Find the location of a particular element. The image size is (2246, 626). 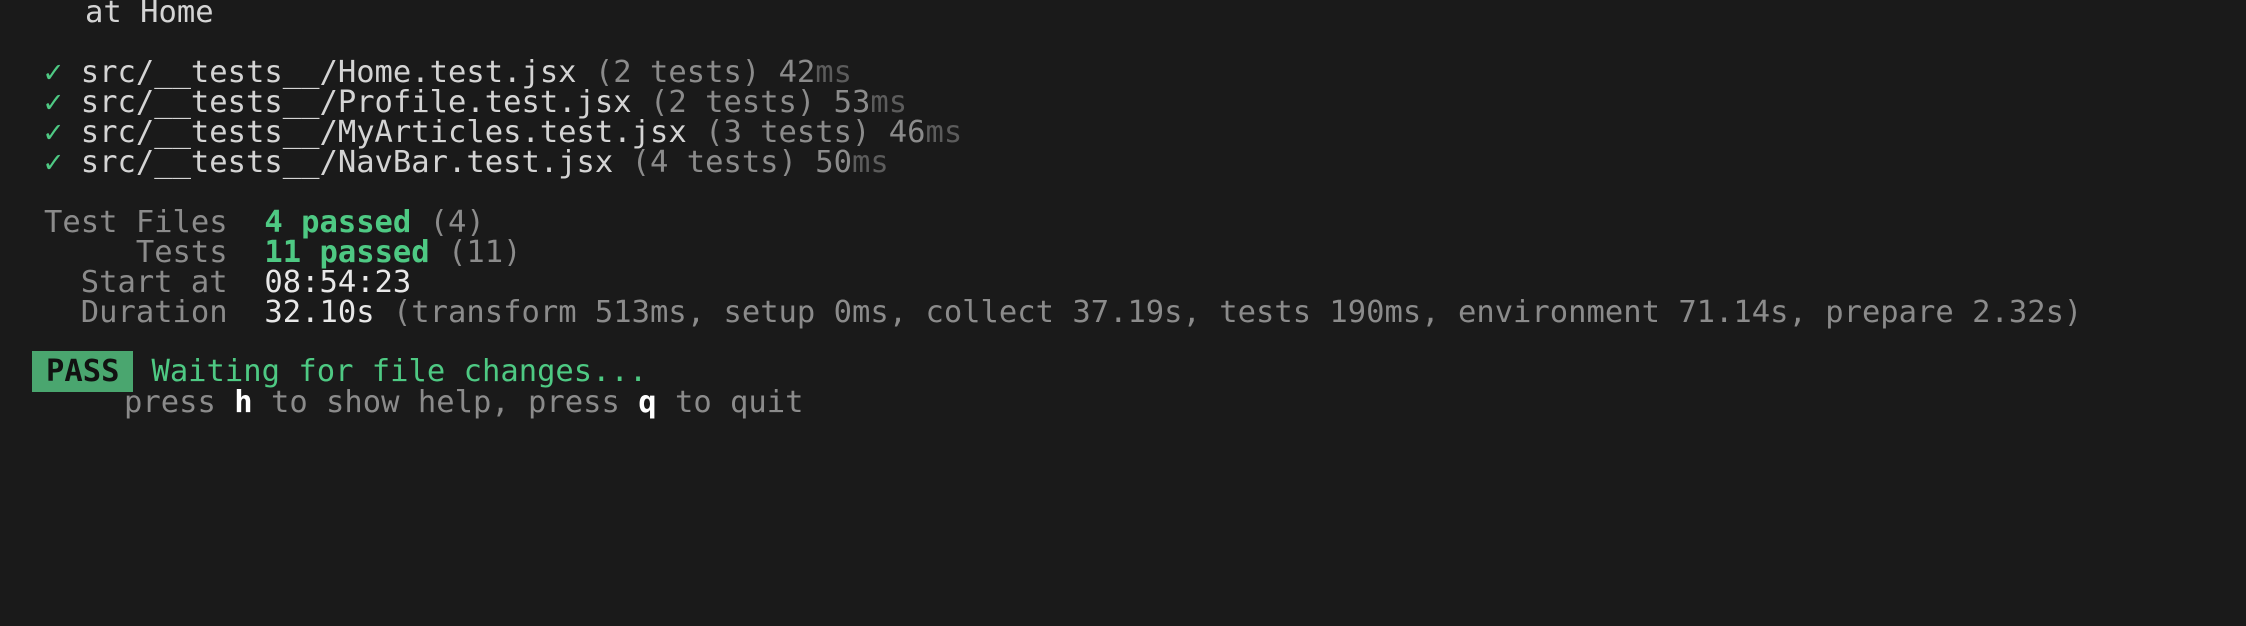

summary-duration-value: 32.10s is located at coordinates (319, 312).